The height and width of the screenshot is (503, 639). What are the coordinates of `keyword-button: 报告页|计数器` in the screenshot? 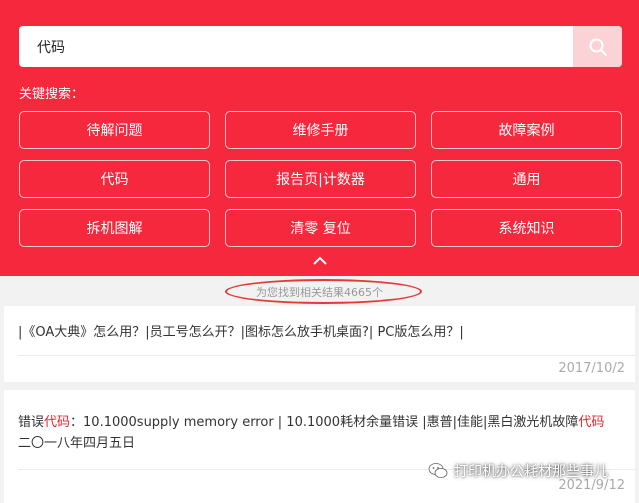 It's located at (320, 179).